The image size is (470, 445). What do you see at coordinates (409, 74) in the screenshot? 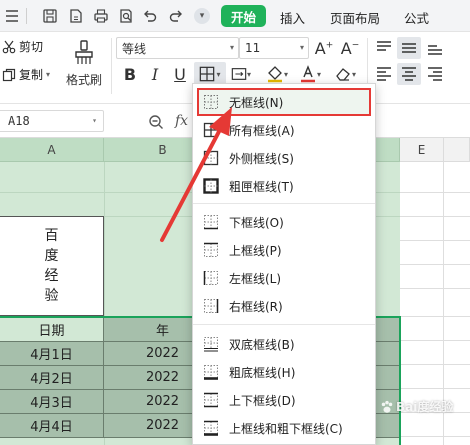
I see `align-center-button` at bounding box center [409, 74].